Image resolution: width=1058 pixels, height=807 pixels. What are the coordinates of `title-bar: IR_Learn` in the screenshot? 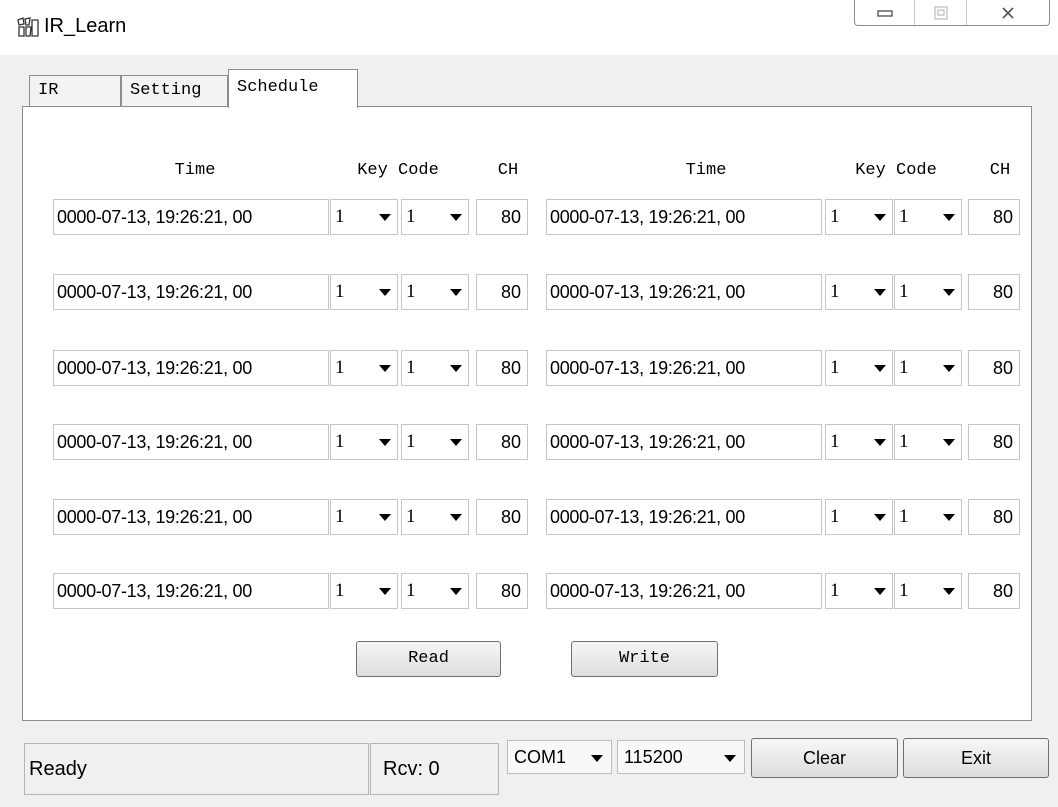 It's located at (529, 27).